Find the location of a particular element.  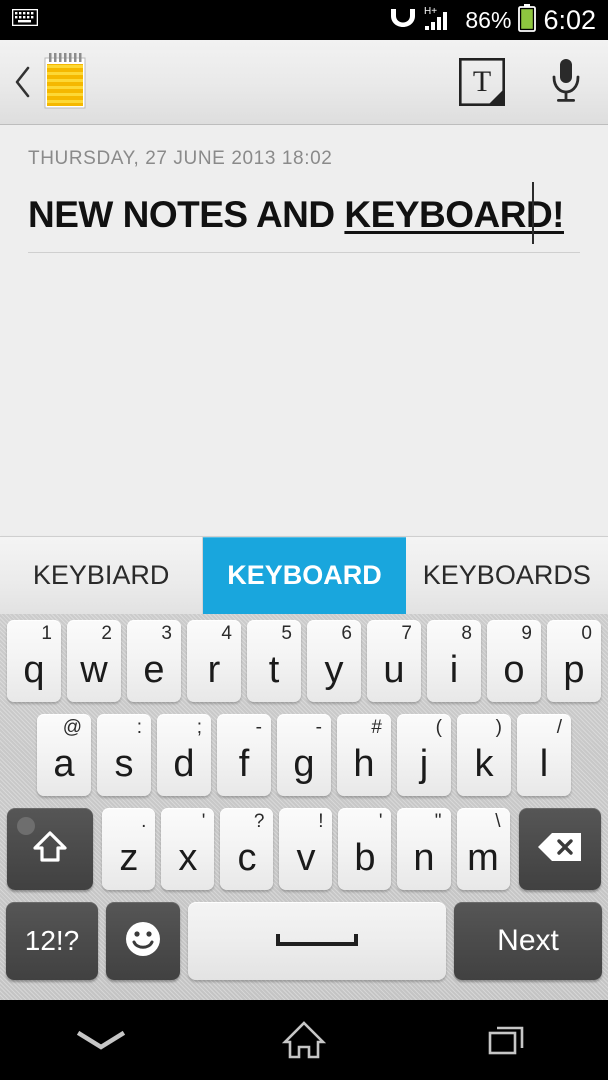

key-k: ) k is located at coordinates (484, 755).